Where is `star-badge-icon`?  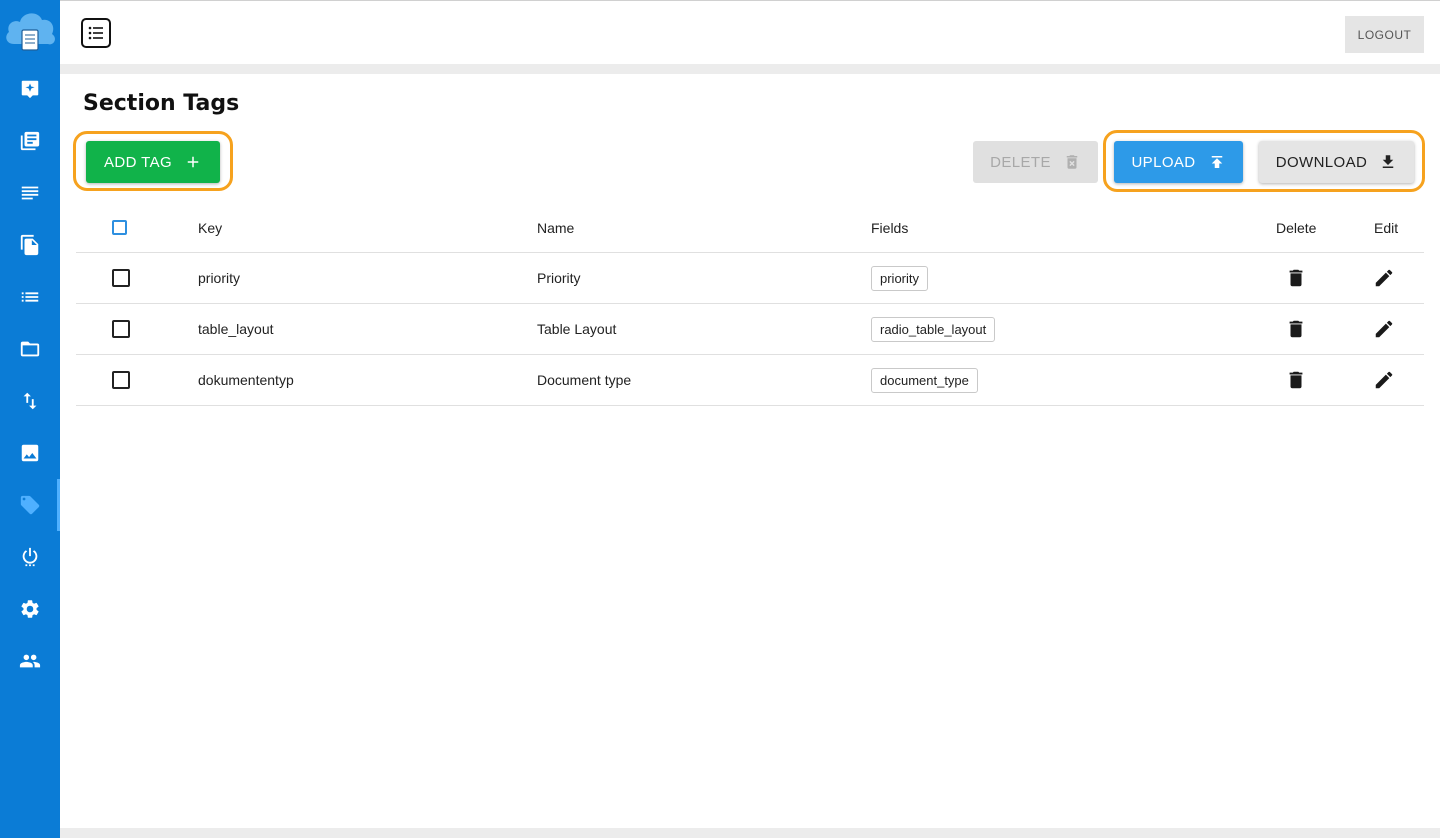
star-badge-icon is located at coordinates (30, 89).